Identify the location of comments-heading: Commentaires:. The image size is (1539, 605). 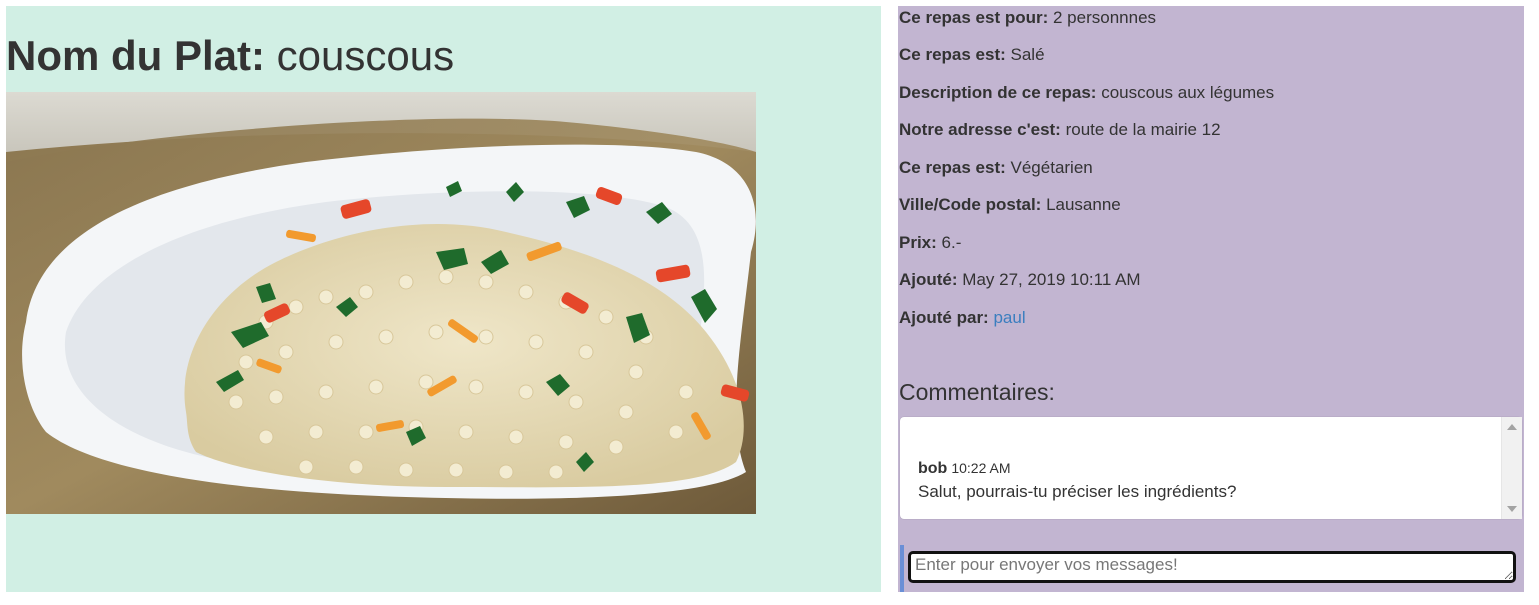
(977, 392).